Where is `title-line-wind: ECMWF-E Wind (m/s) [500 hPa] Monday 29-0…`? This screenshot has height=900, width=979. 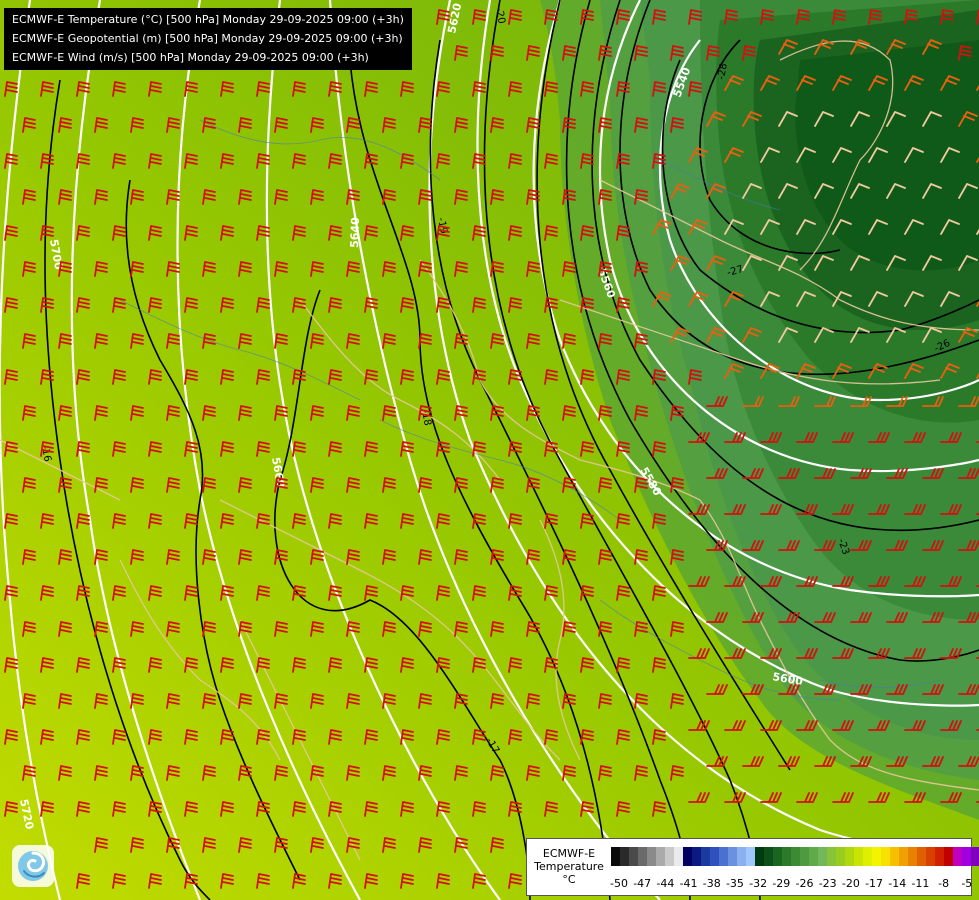
title-line-wind: ECMWF-E Wind (m/s) [500 hPa] Monday 29-0… is located at coordinates (190, 57).